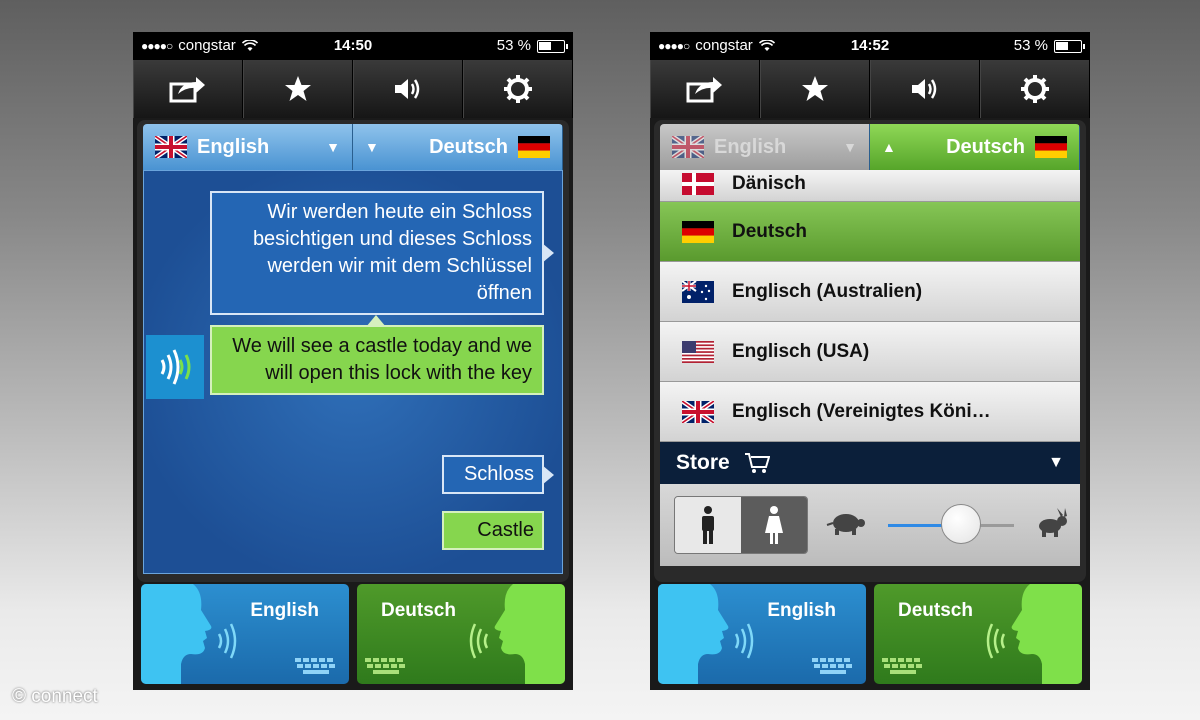 The height and width of the screenshot is (720, 1200). I want to click on female-voice-button, so click(774, 525).